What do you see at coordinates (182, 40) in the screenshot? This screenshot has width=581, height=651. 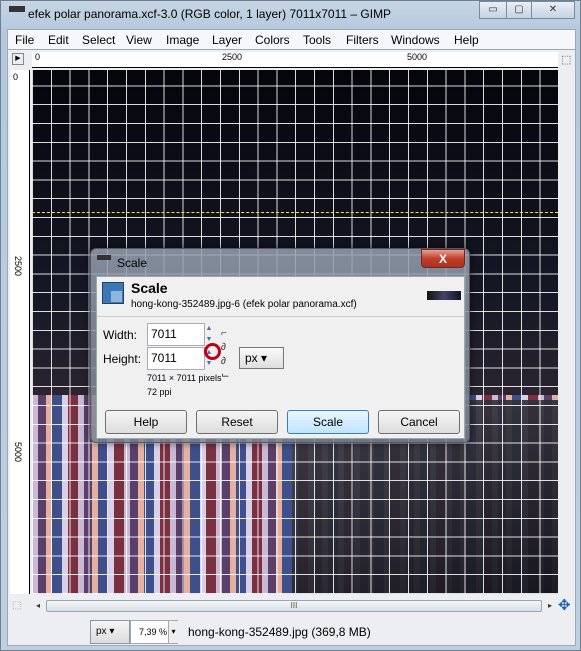 I see `menu-image: Image` at bounding box center [182, 40].